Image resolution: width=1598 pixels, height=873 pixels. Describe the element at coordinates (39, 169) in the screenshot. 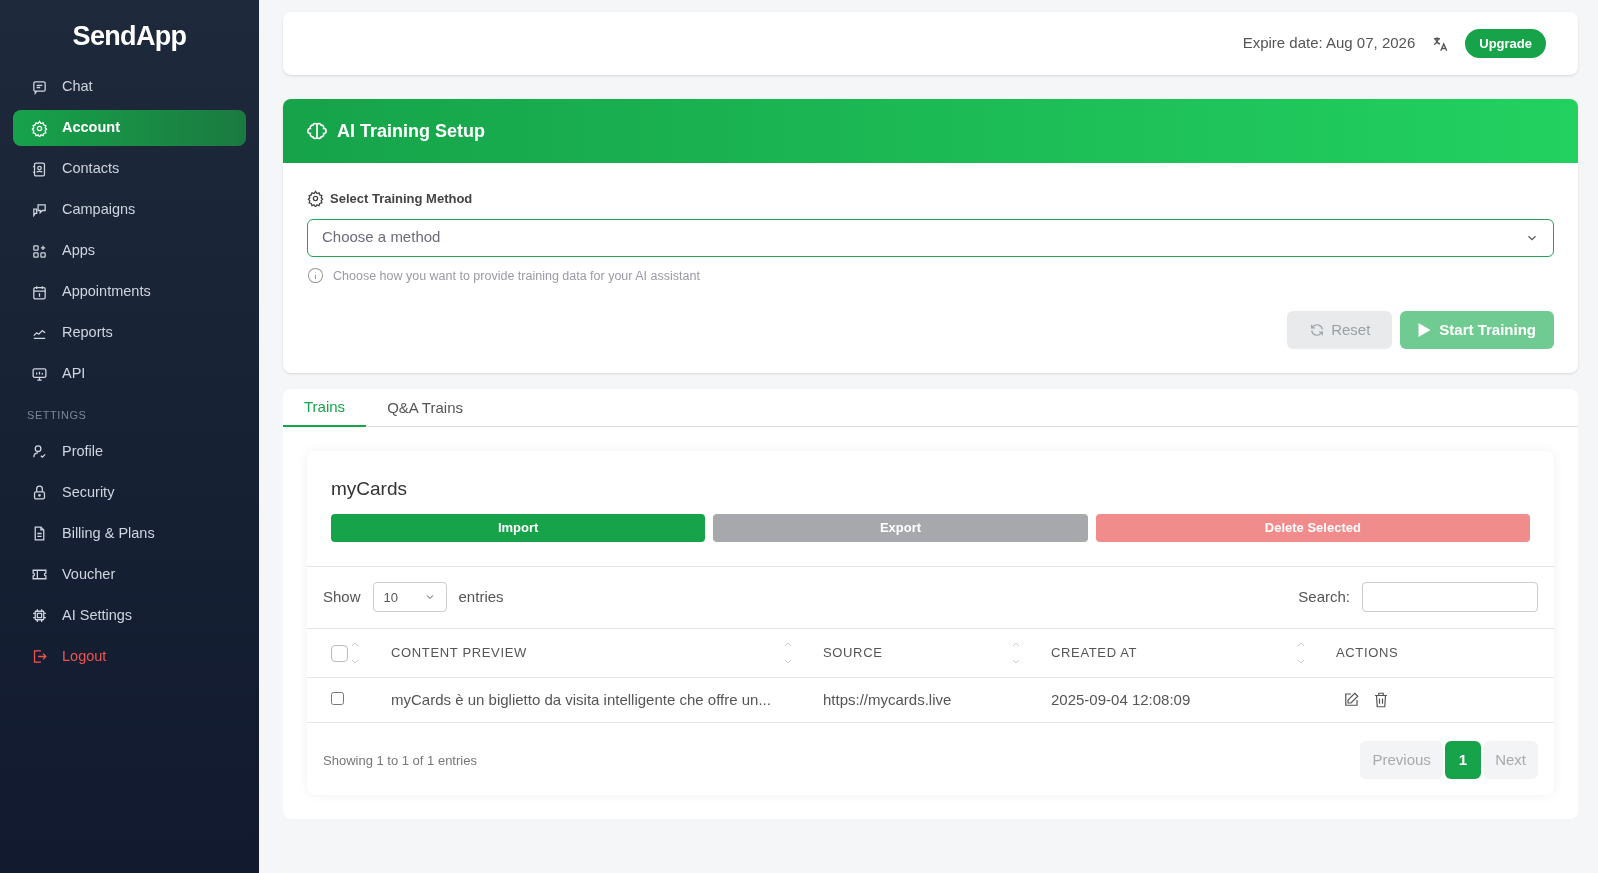

I see `address-book-icon` at that location.